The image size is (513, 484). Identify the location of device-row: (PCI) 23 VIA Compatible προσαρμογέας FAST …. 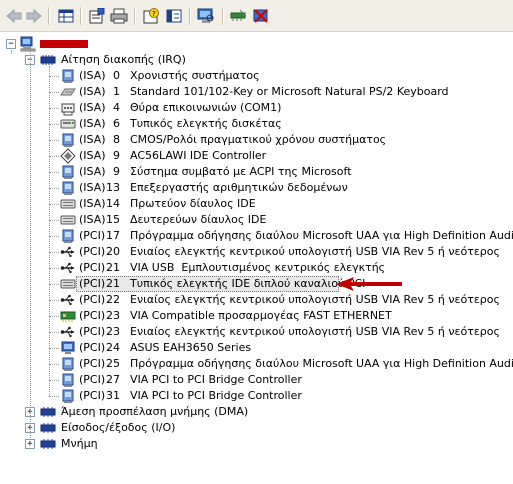
(256, 316).